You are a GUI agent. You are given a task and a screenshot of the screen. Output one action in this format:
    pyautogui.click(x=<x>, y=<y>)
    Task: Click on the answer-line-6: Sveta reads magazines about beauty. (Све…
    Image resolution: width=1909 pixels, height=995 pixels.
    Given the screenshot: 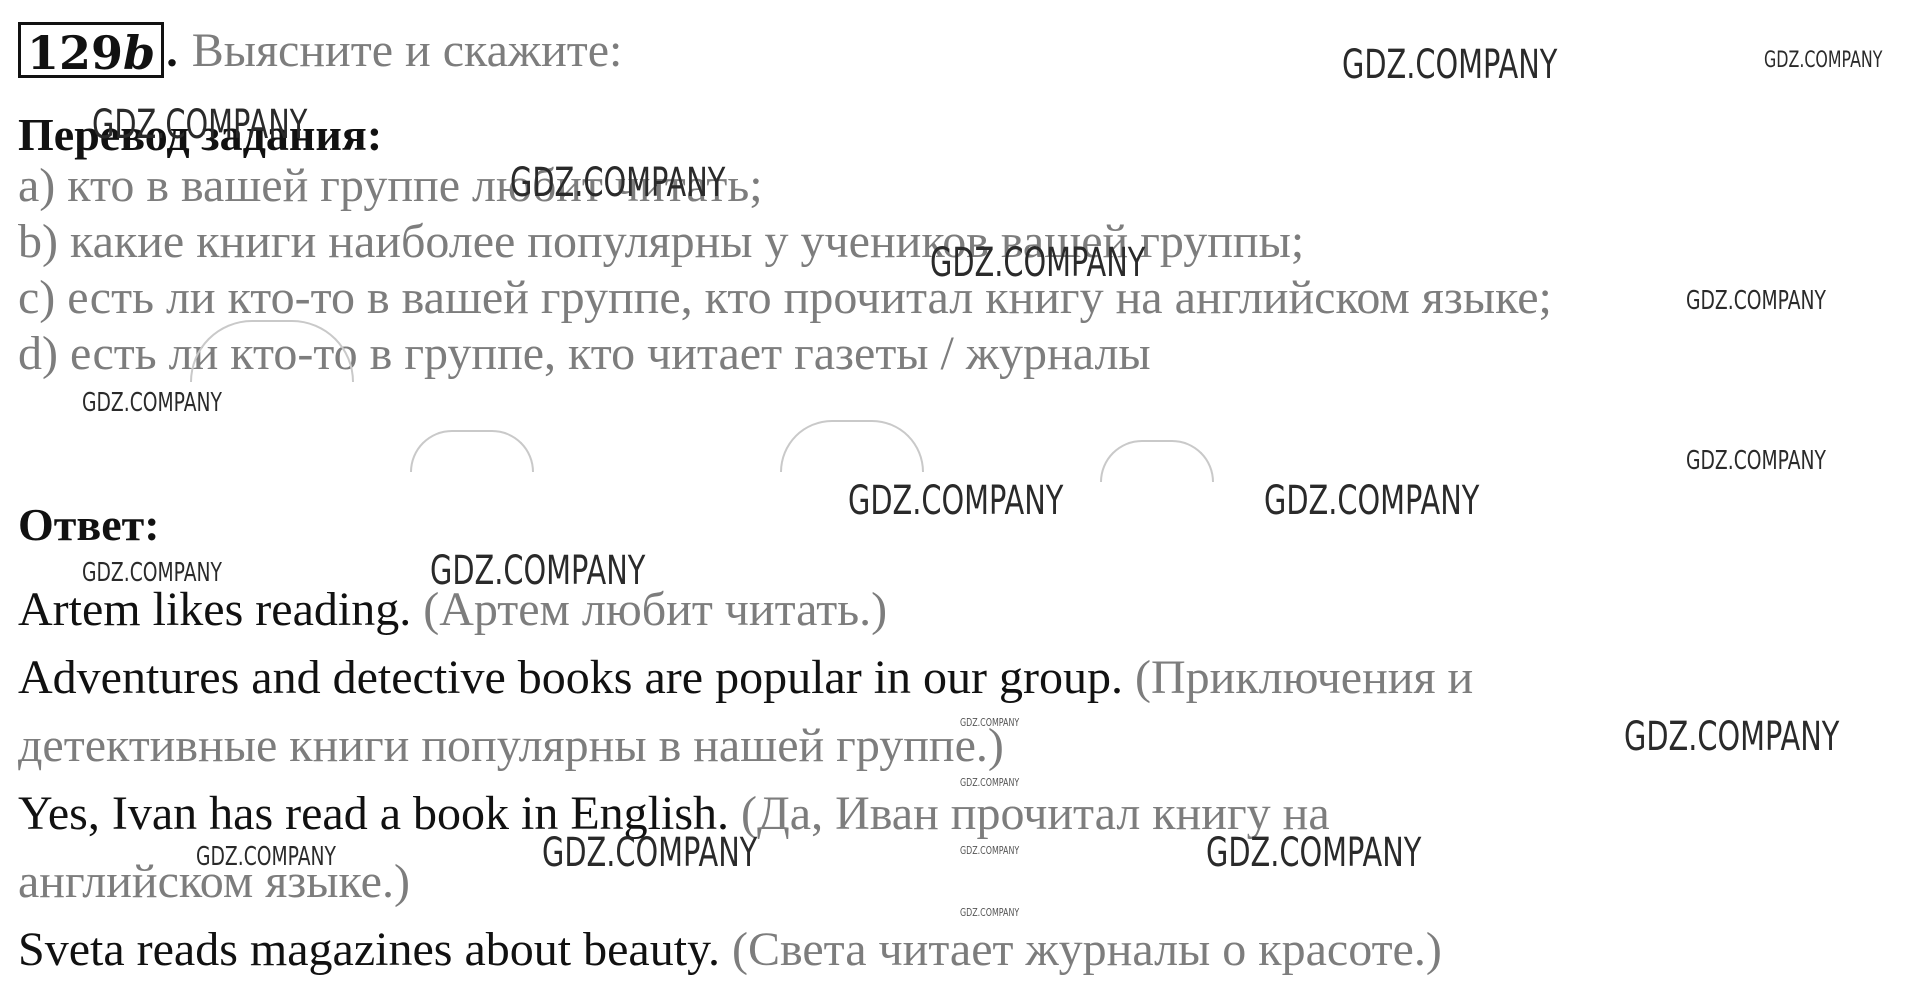 What is the action you would take?
    pyautogui.click(x=730, y=950)
    